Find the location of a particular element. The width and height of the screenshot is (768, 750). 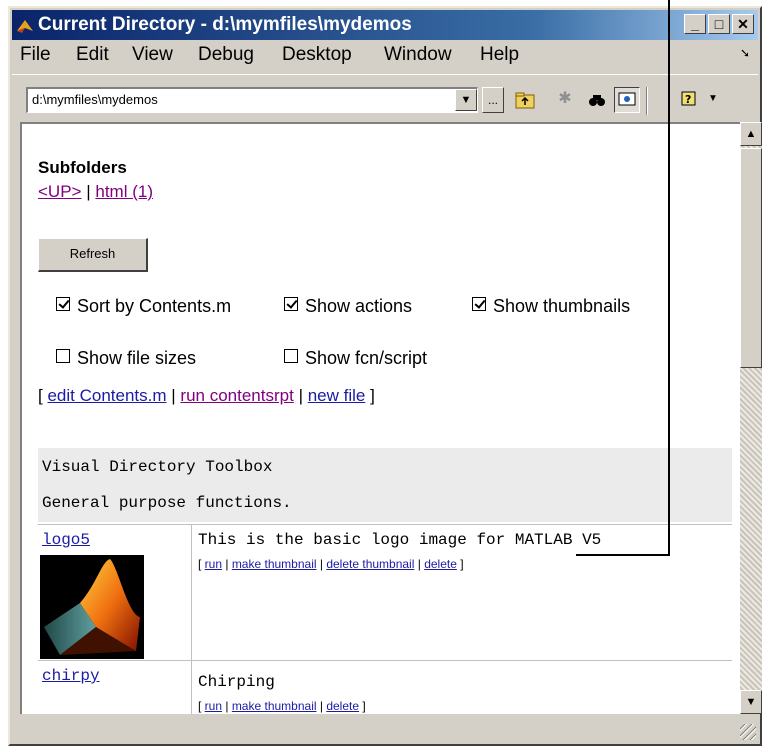

subfolder-links: <UP> | html (1) is located at coordinates (95, 192).